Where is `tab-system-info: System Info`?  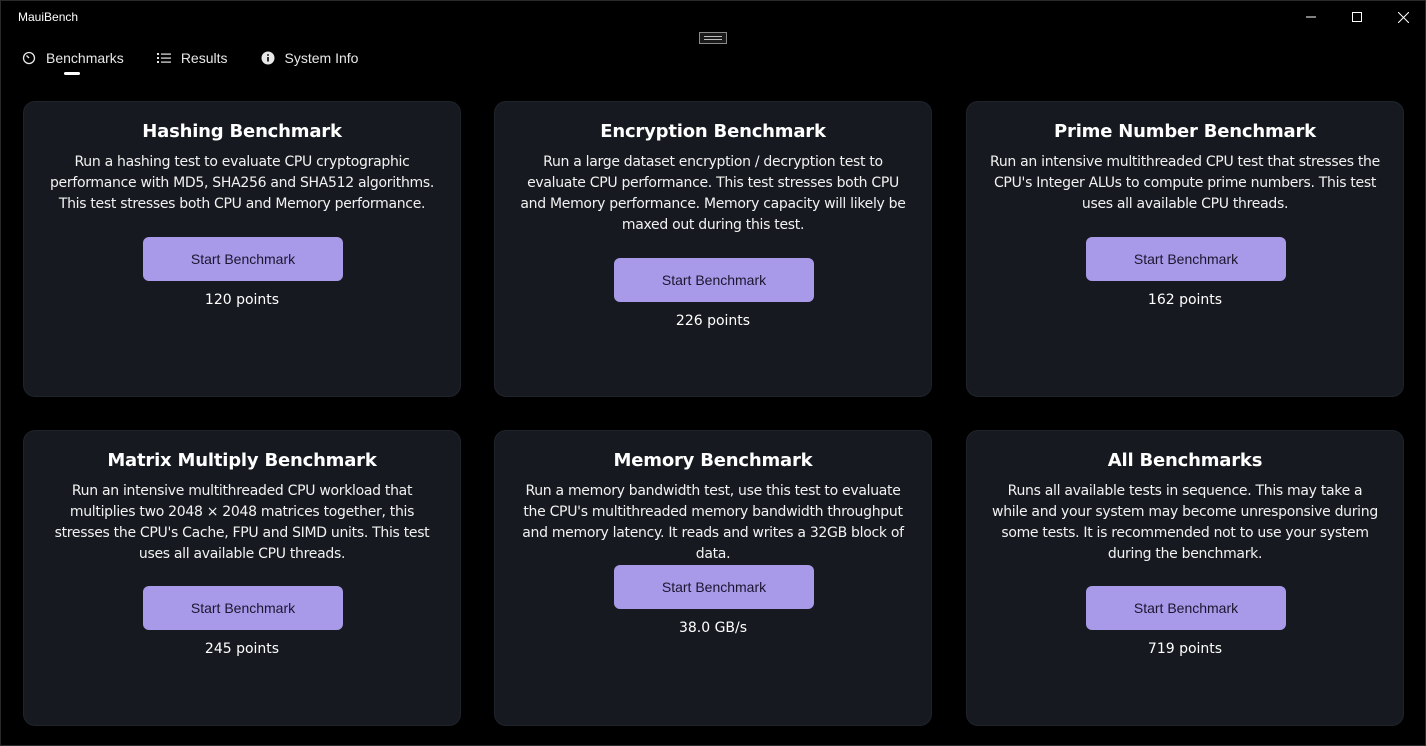 tab-system-info: System Info is located at coordinates (310, 58).